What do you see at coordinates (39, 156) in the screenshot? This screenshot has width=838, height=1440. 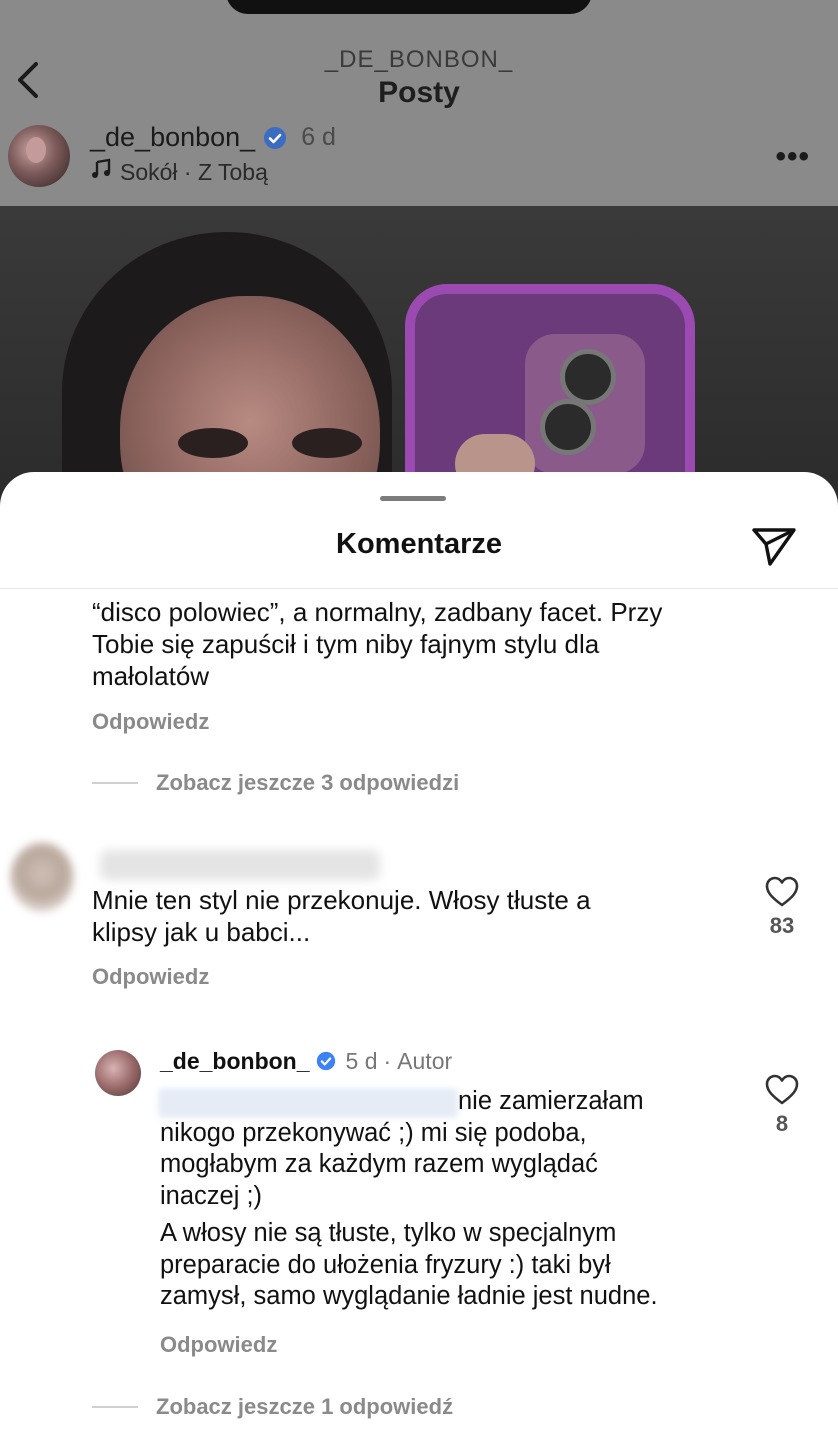 I see `post-author-avatar` at bounding box center [39, 156].